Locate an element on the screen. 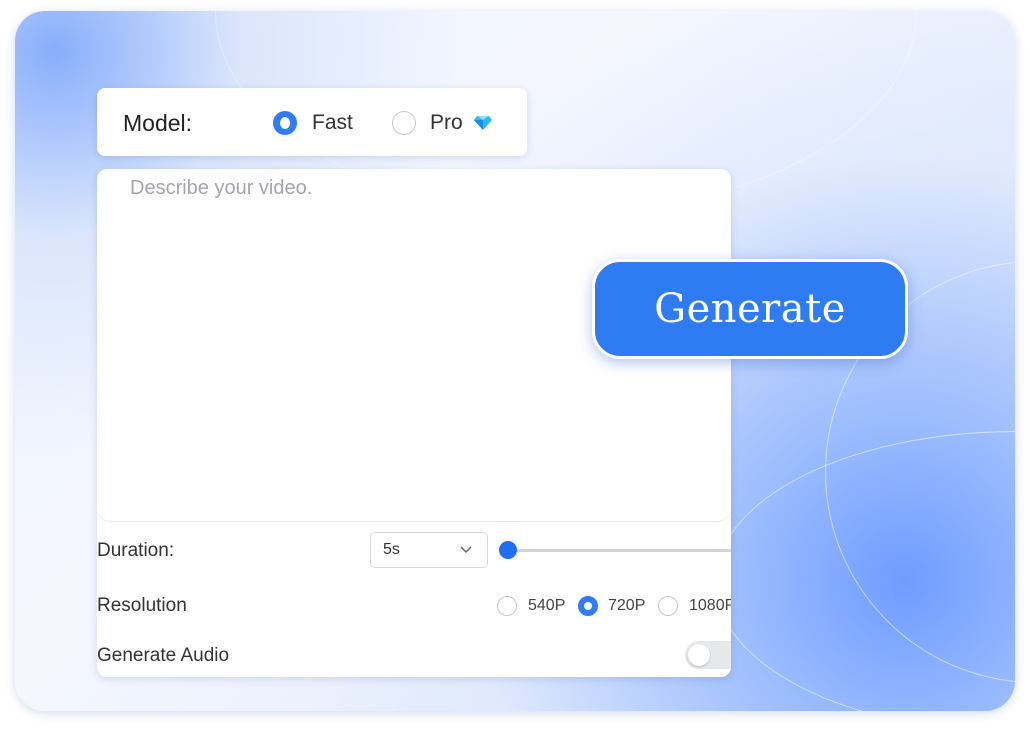  model-pro-label: Pro is located at coordinates (446, 123).